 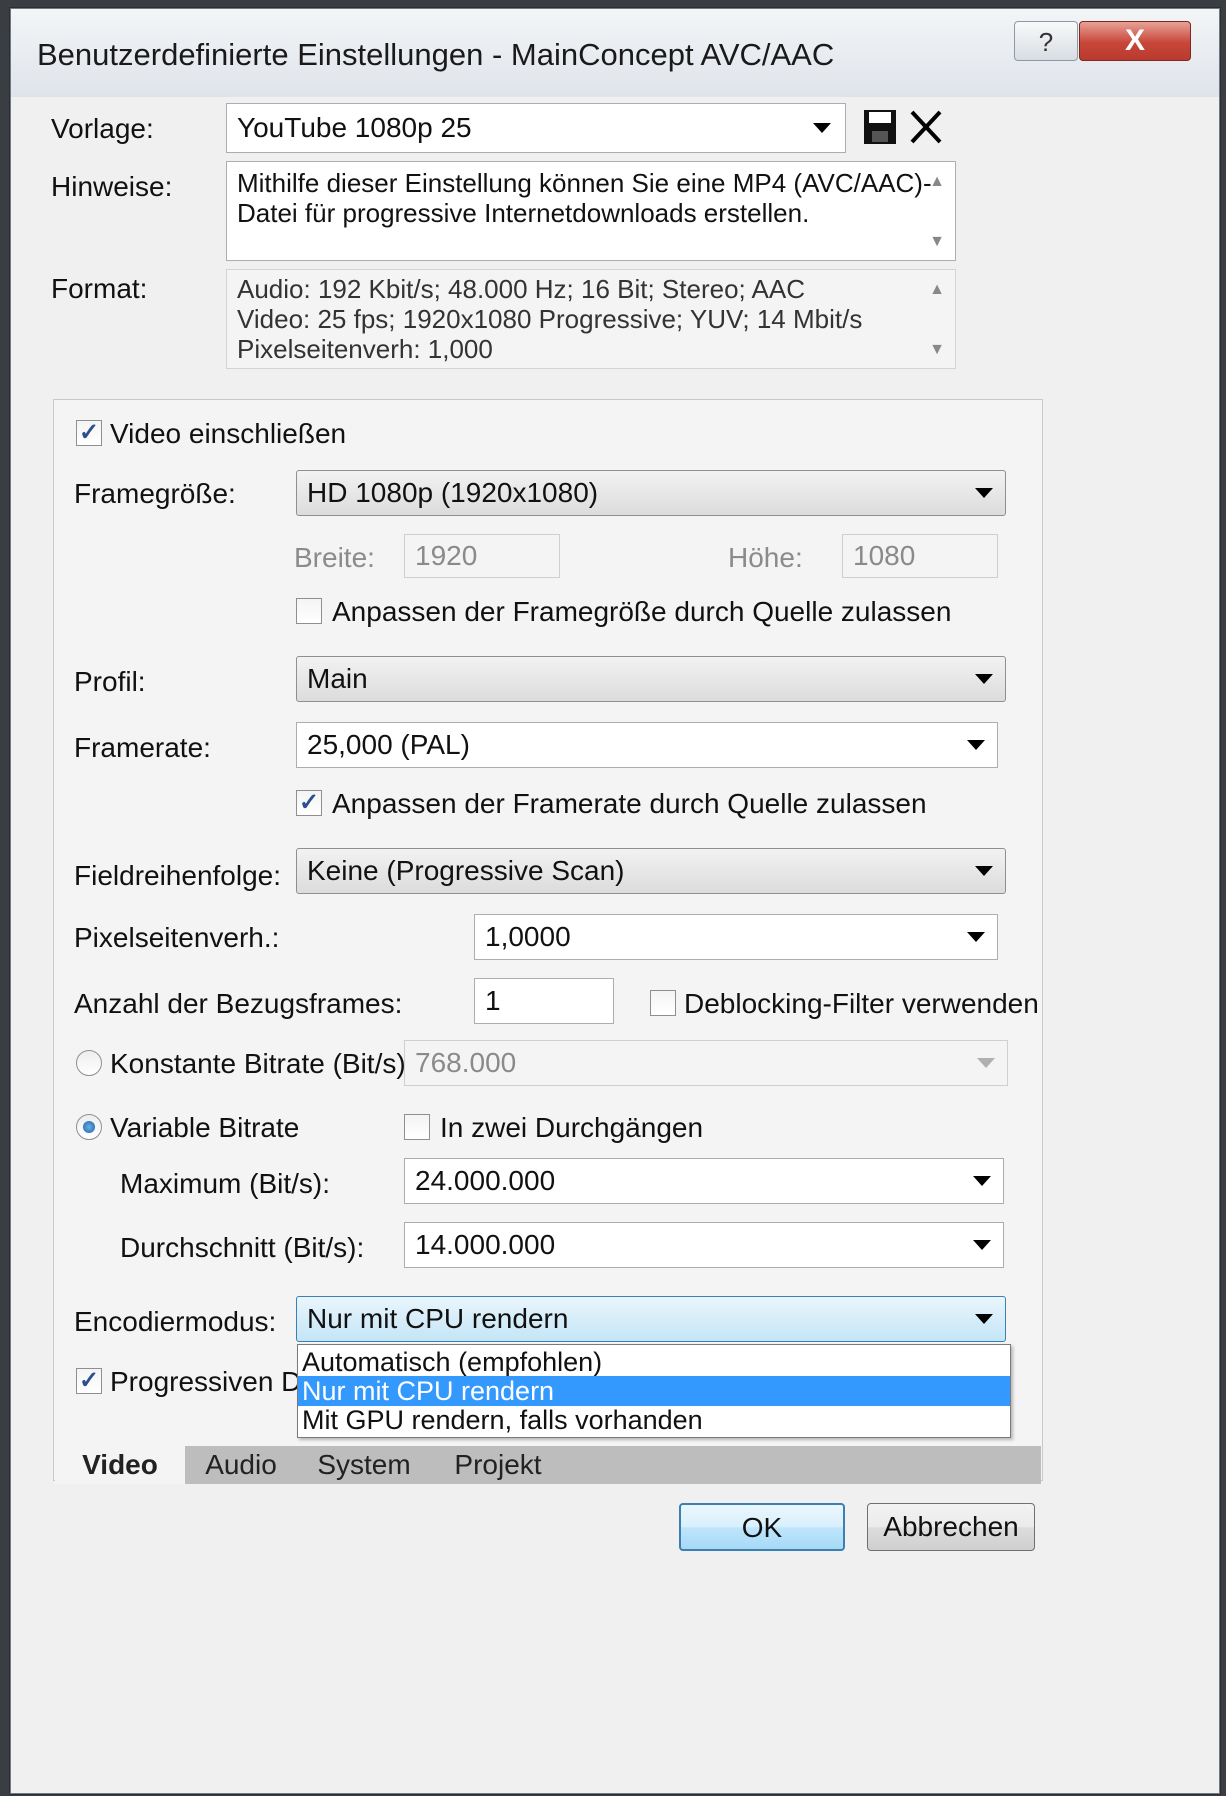 I want to click on cancel-button: Abbrechen, so click(x=951, y=1527).